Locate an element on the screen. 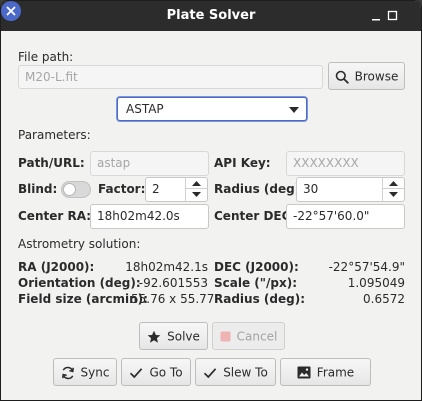 This screenshot has height=401, width=422. file-path-label: File path: is located at coordinates (46, 57).